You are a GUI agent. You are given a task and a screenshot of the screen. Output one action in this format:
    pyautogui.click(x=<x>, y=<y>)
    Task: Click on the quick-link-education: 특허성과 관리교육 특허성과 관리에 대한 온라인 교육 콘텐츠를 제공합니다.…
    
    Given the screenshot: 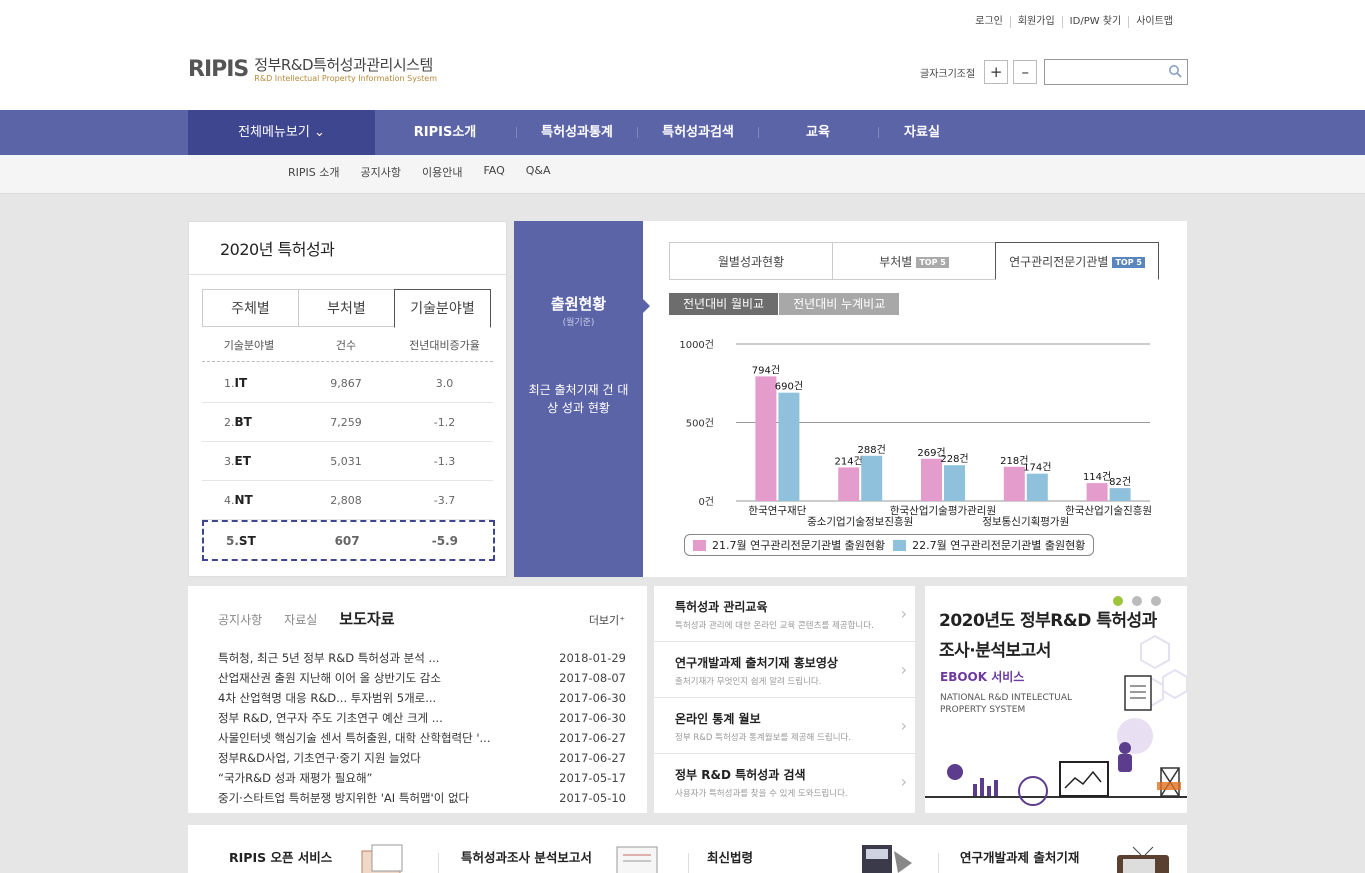 What is the action you would take?
    pyautogui.click(x=784, y=614)
    